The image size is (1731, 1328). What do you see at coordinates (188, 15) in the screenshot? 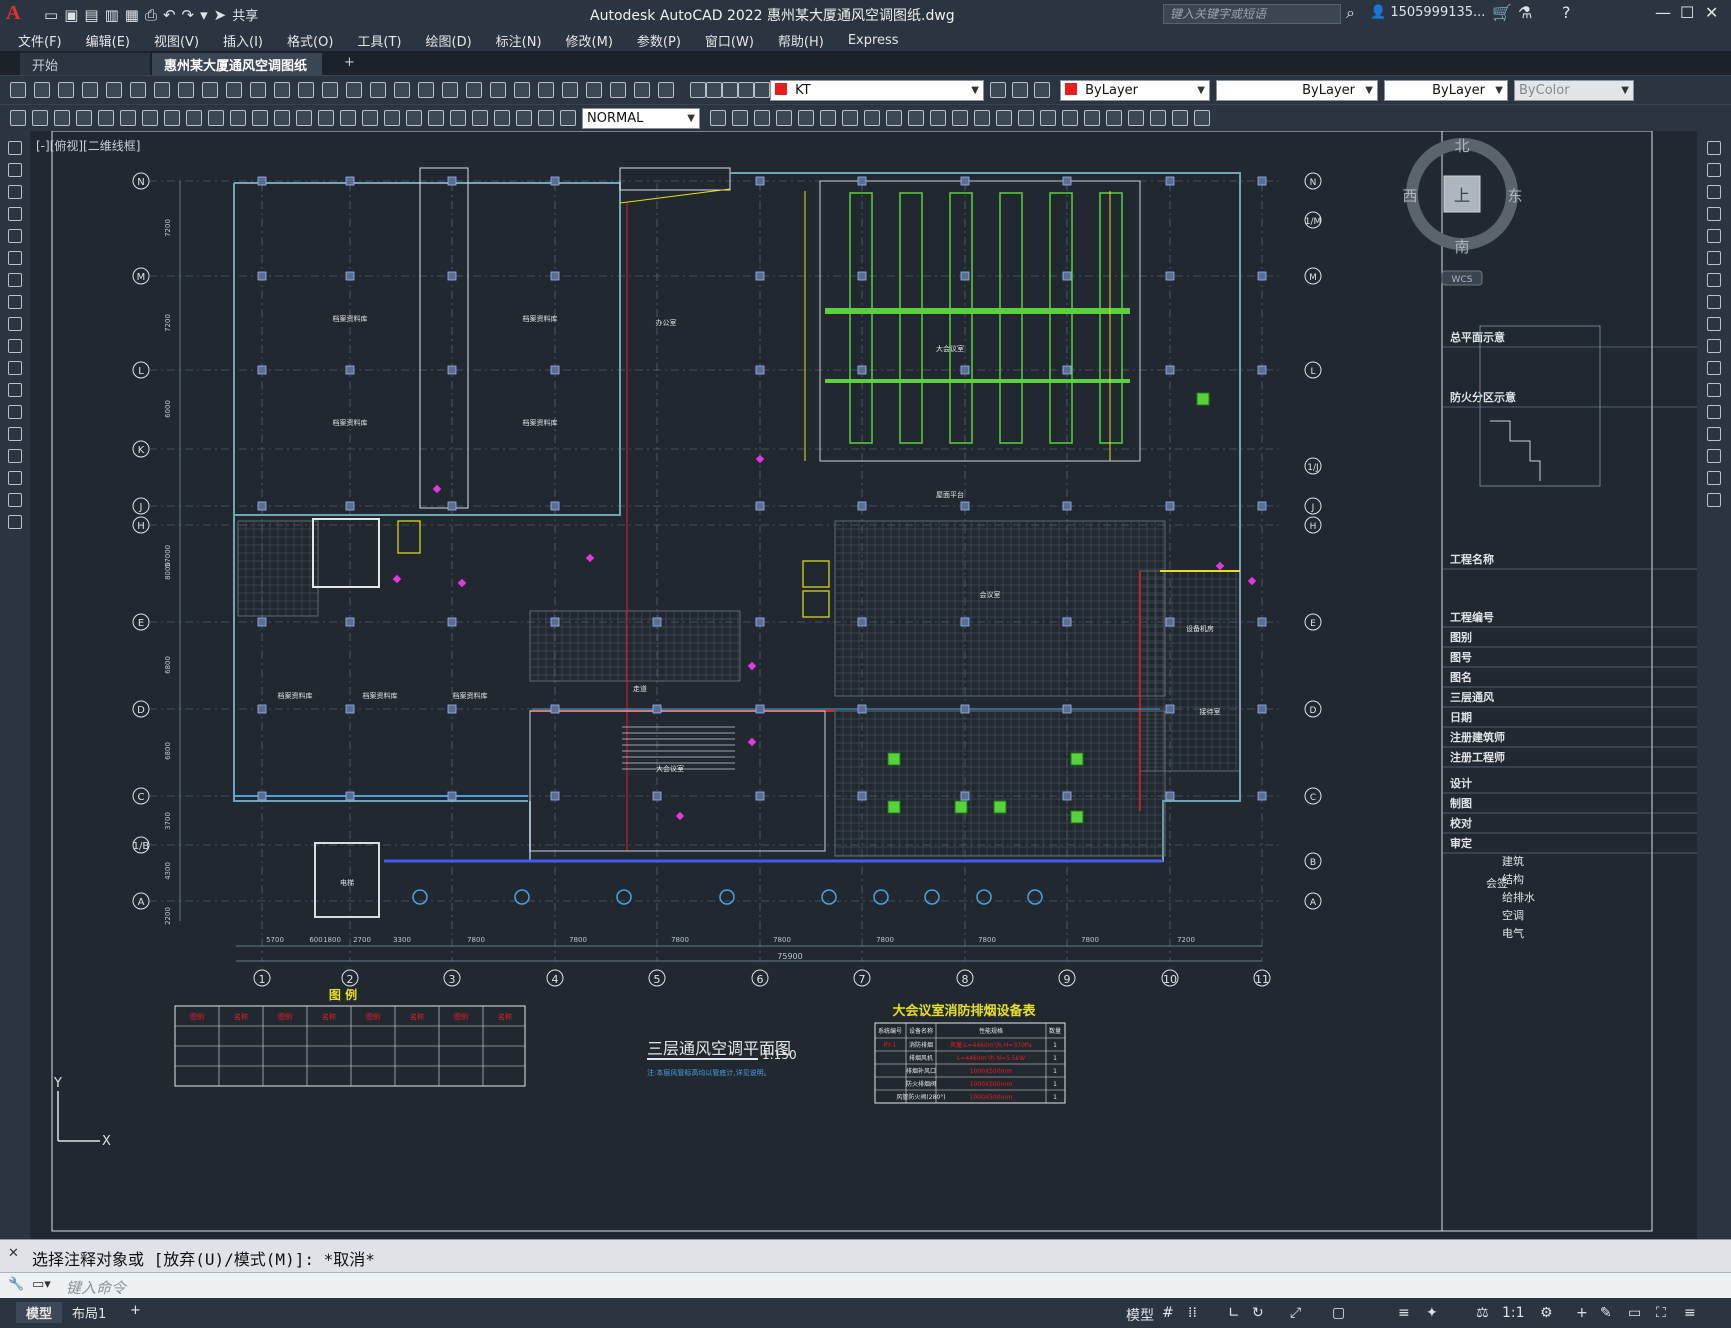
I see `redo-icon: ↷` at bounding box center [188, 15].